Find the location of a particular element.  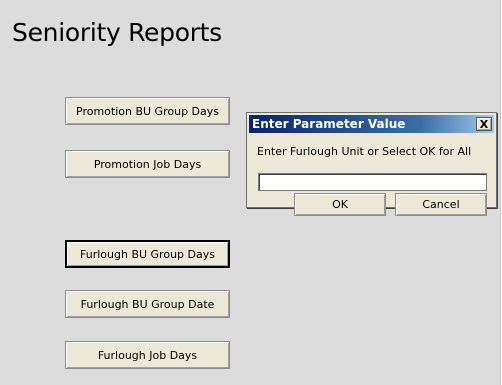

dialog-titlebar: Enter Parameter Value X is located at coordinates (371, 124).